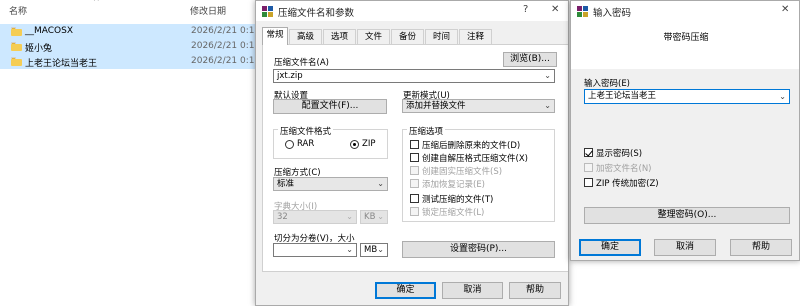  I want to click on password-dialog-title: 输入密码, so click(612, 13).